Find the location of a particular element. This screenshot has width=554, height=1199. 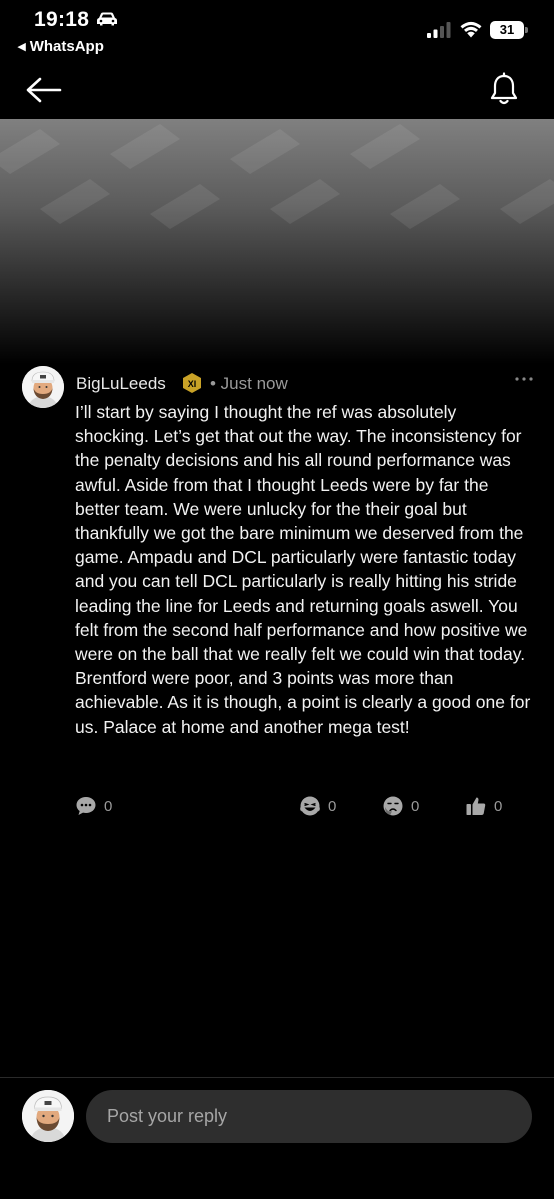

reply-input is located at coordinates (309, 1116).